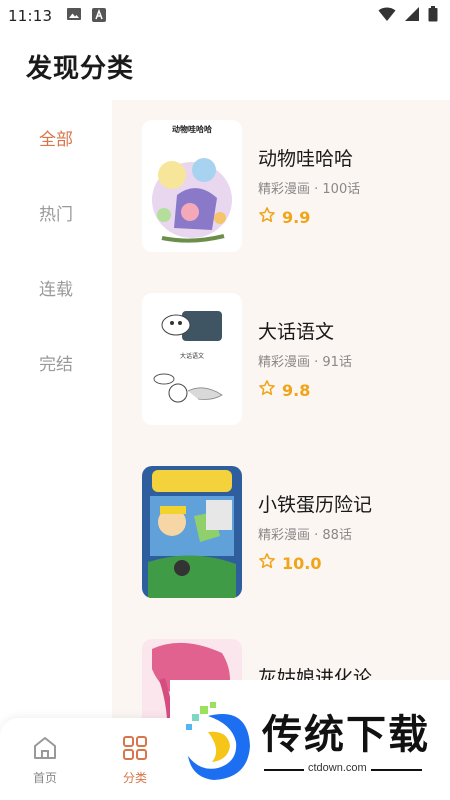 The image size is (450, 800). Describe the element at coordinates (56, 139) in the screenshot. I see `sidebar-item-label: 全部` at that location.